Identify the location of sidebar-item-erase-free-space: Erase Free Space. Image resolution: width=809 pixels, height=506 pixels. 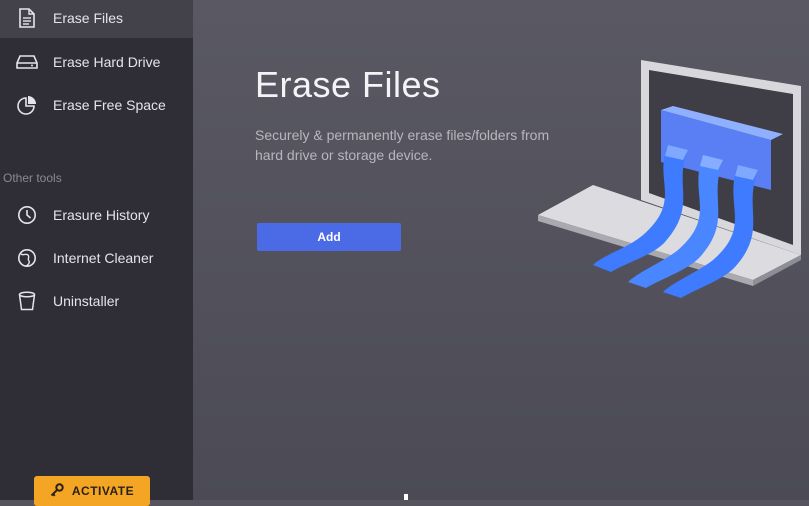
(96, 105).